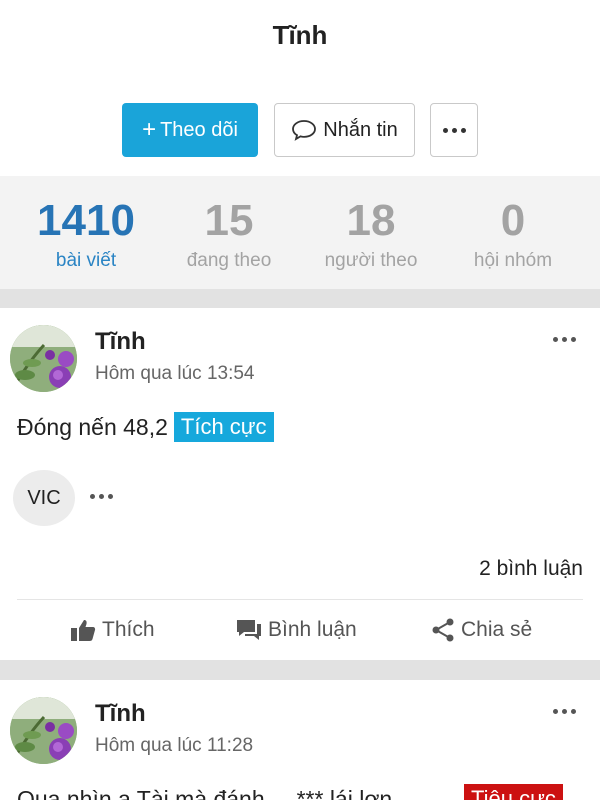  I want to click on ticker-more-icon, so click(101, 496).